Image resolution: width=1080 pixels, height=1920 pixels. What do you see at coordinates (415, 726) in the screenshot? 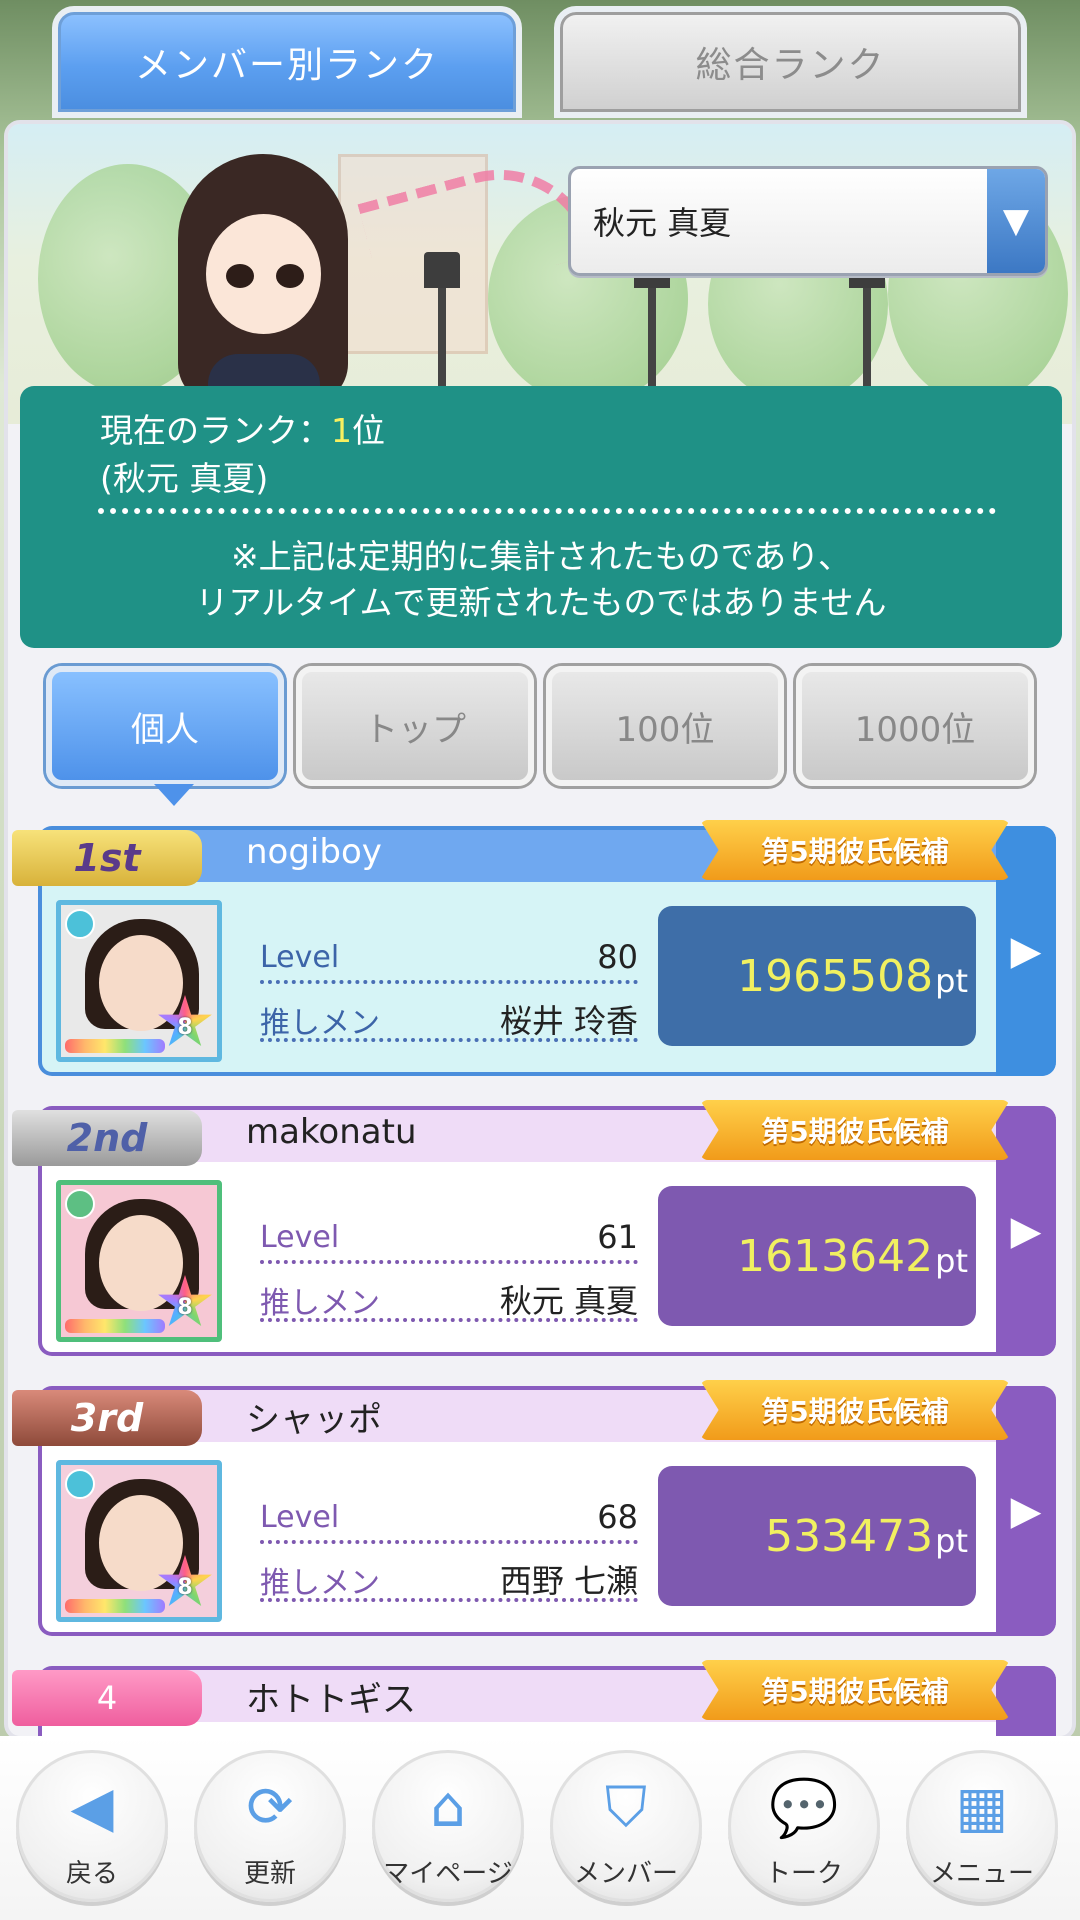
I see `tab-top: トップ` at bounding box center [415, 726].